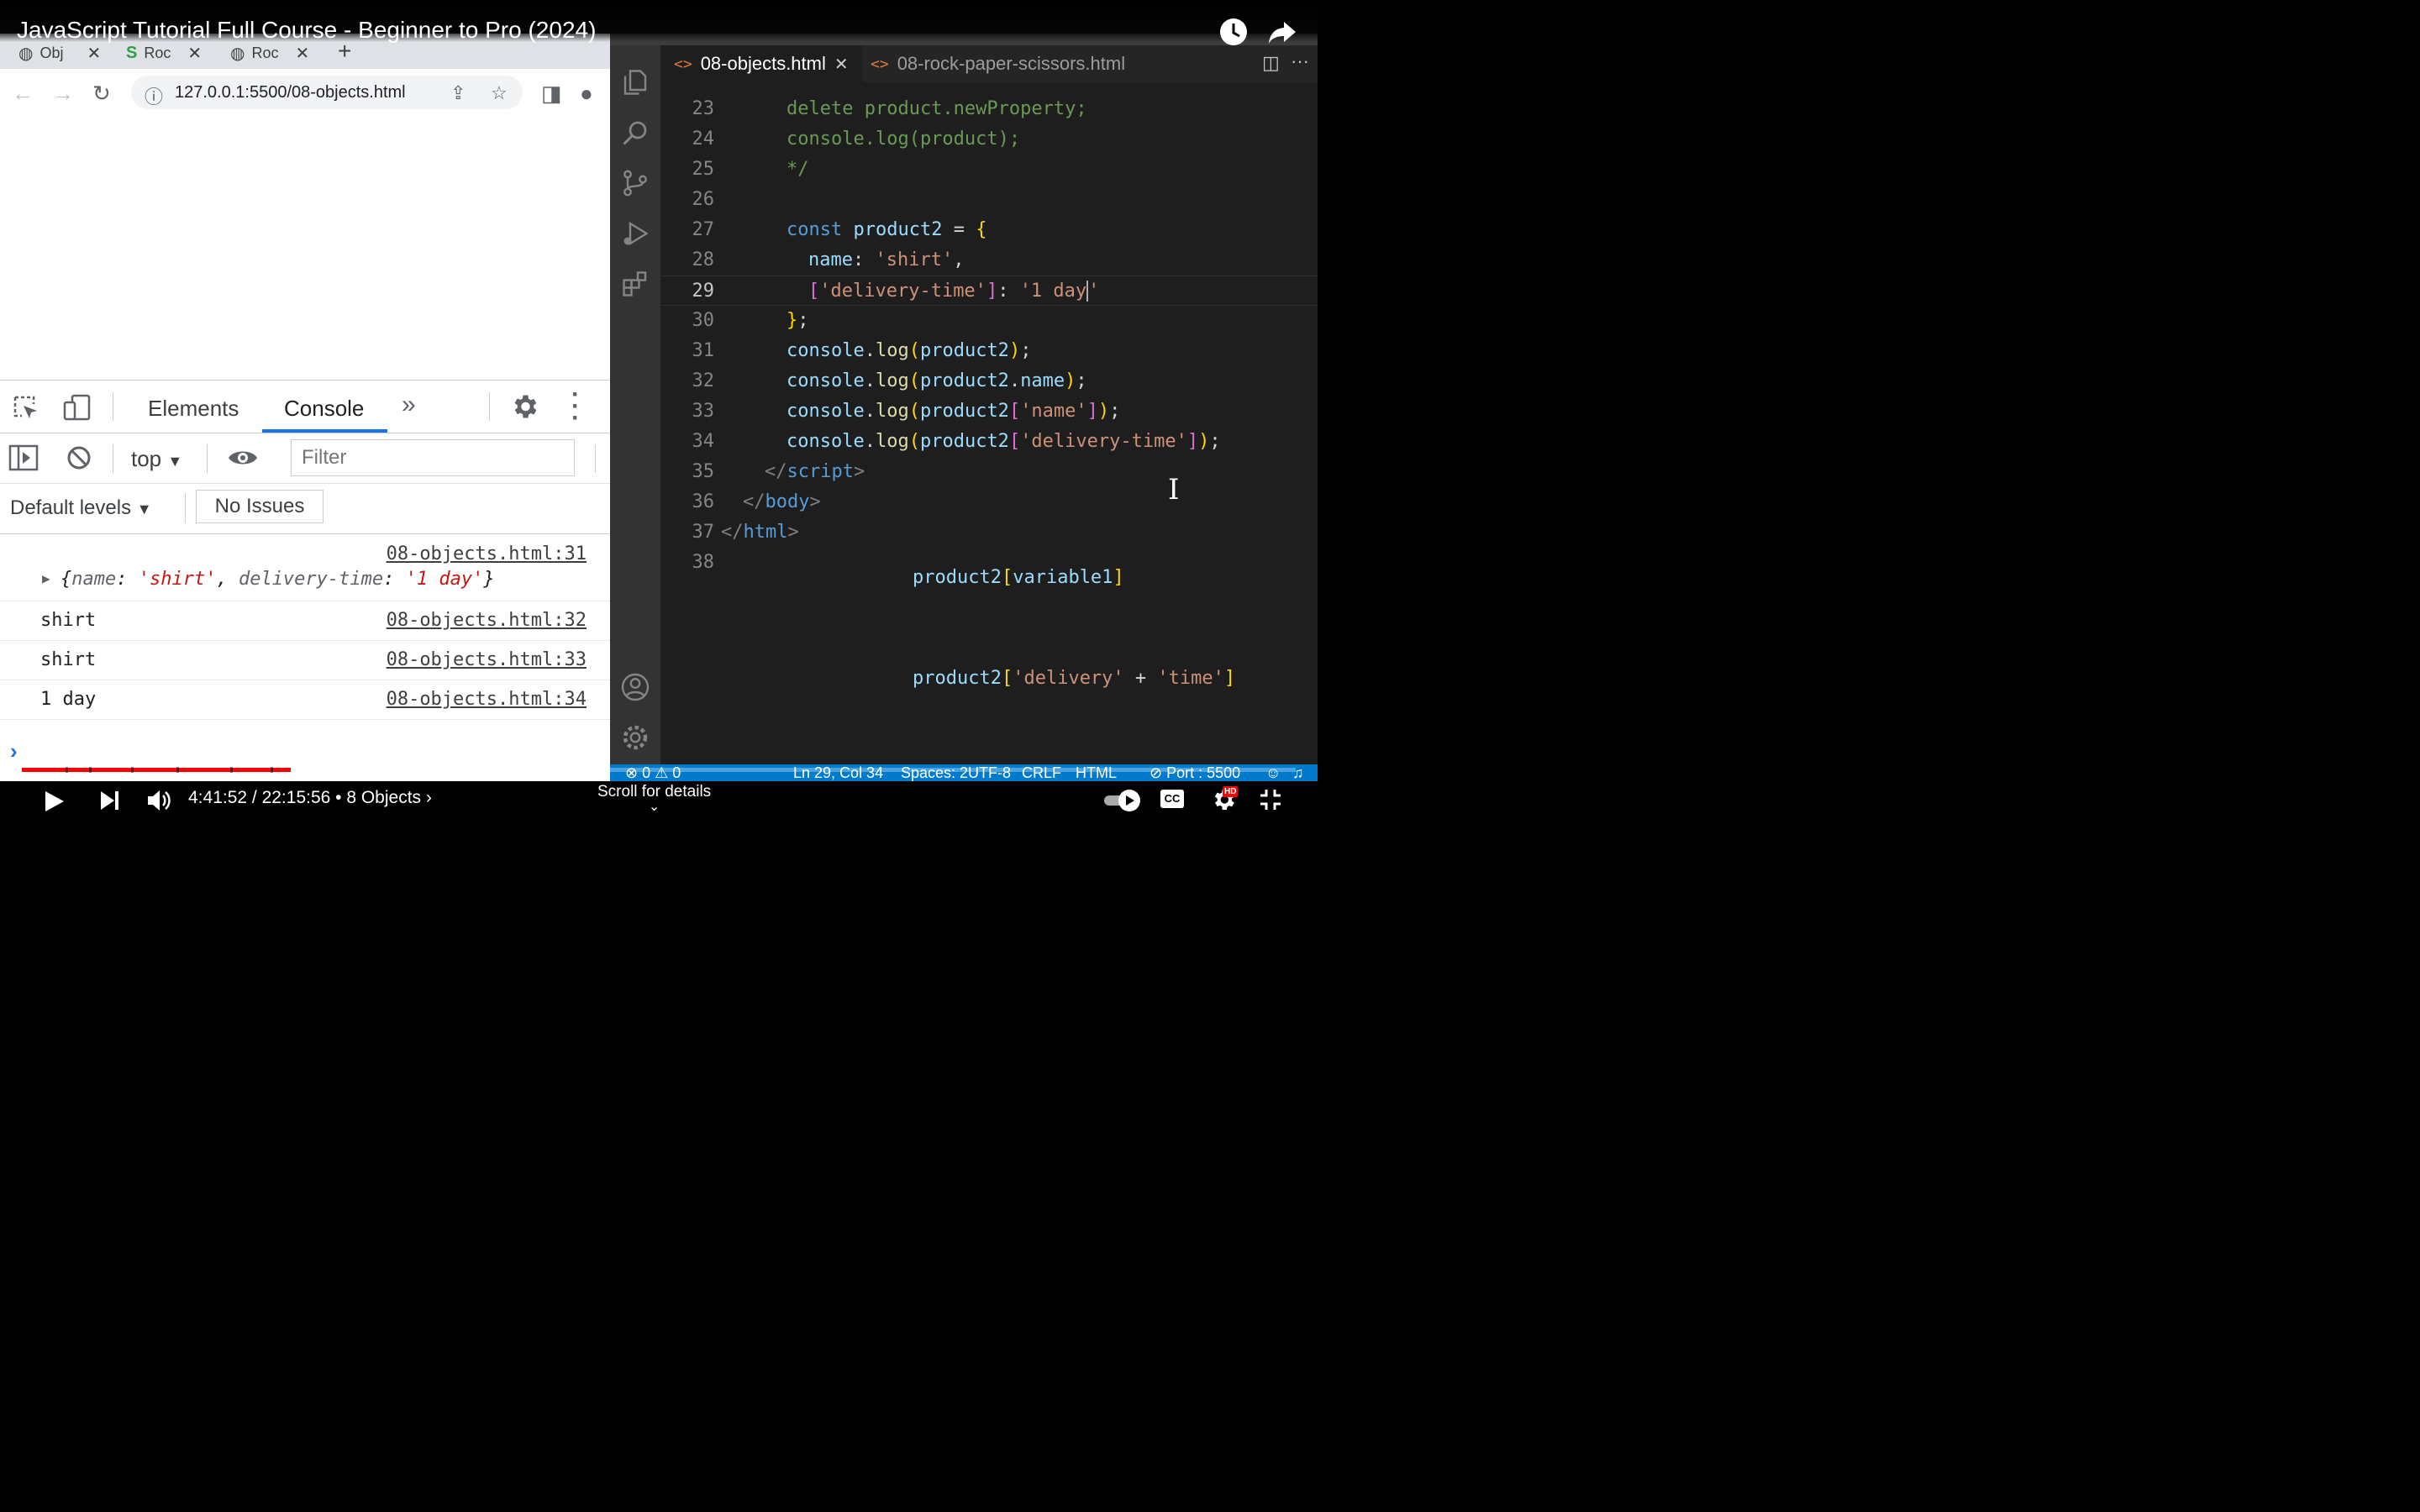 The width and height of the screenshot is (2420, 1512). Describe the element at coordinates (164, 53) in the screenshot. I see `browser-tab: S Roc ✕` at that location.